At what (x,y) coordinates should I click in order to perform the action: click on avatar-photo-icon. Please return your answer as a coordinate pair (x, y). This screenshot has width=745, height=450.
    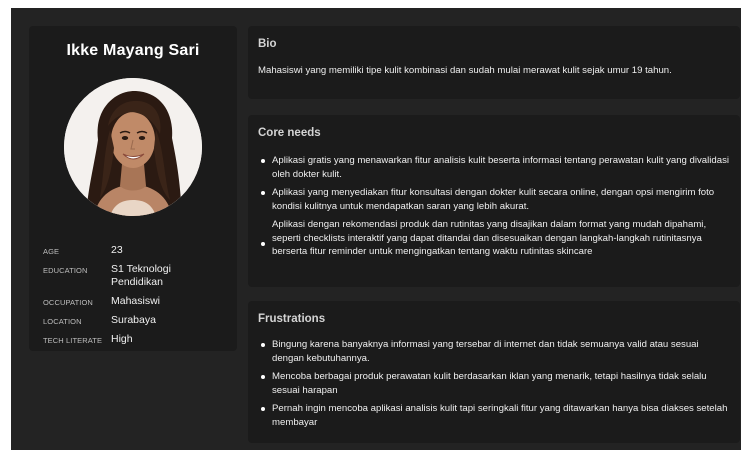
    Looking at the image, I should click on (133, 147).